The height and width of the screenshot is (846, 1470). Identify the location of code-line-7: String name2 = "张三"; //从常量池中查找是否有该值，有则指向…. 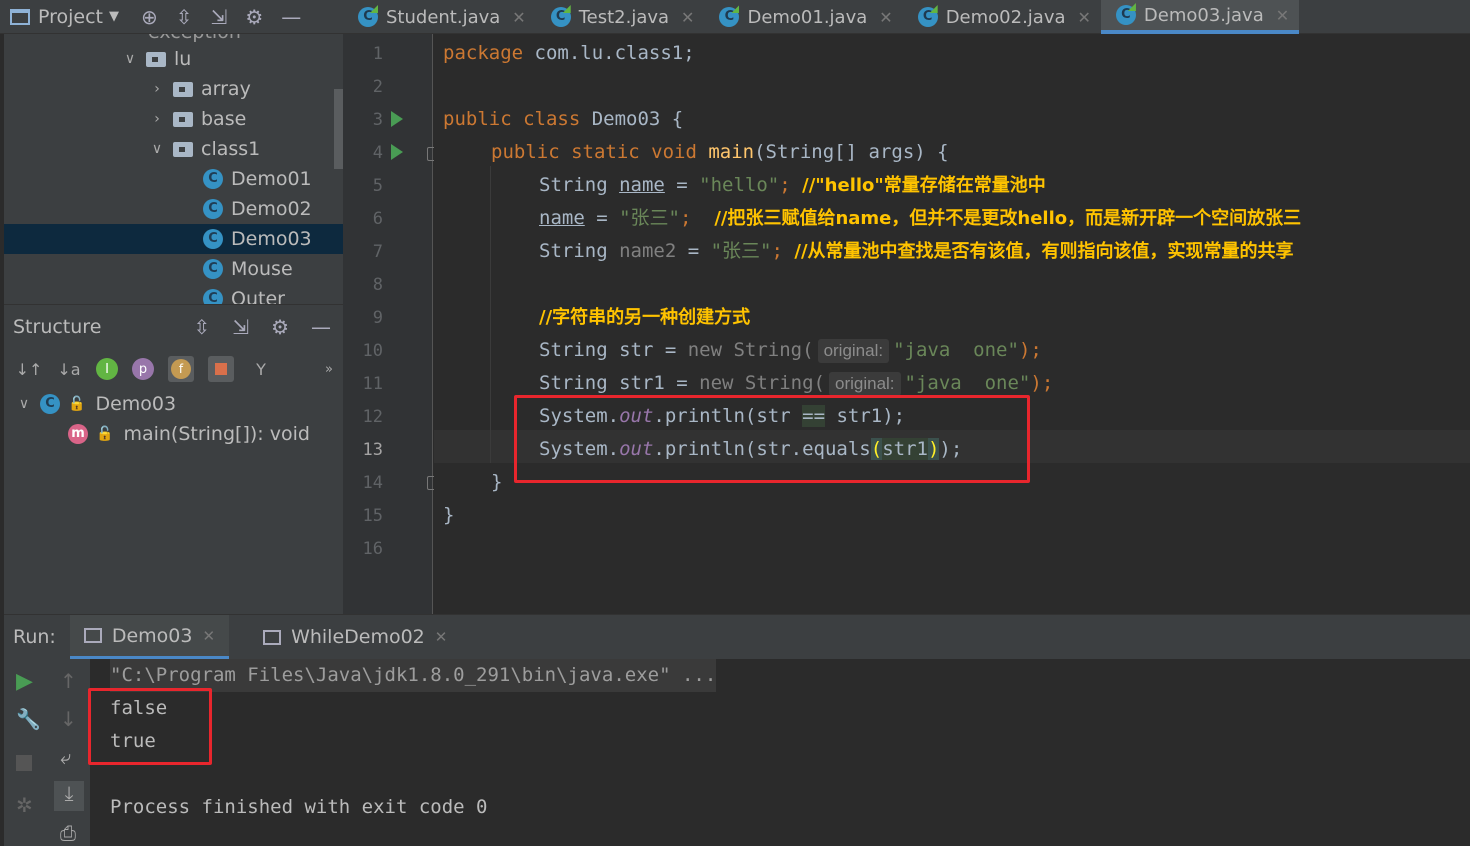
(916, 251).